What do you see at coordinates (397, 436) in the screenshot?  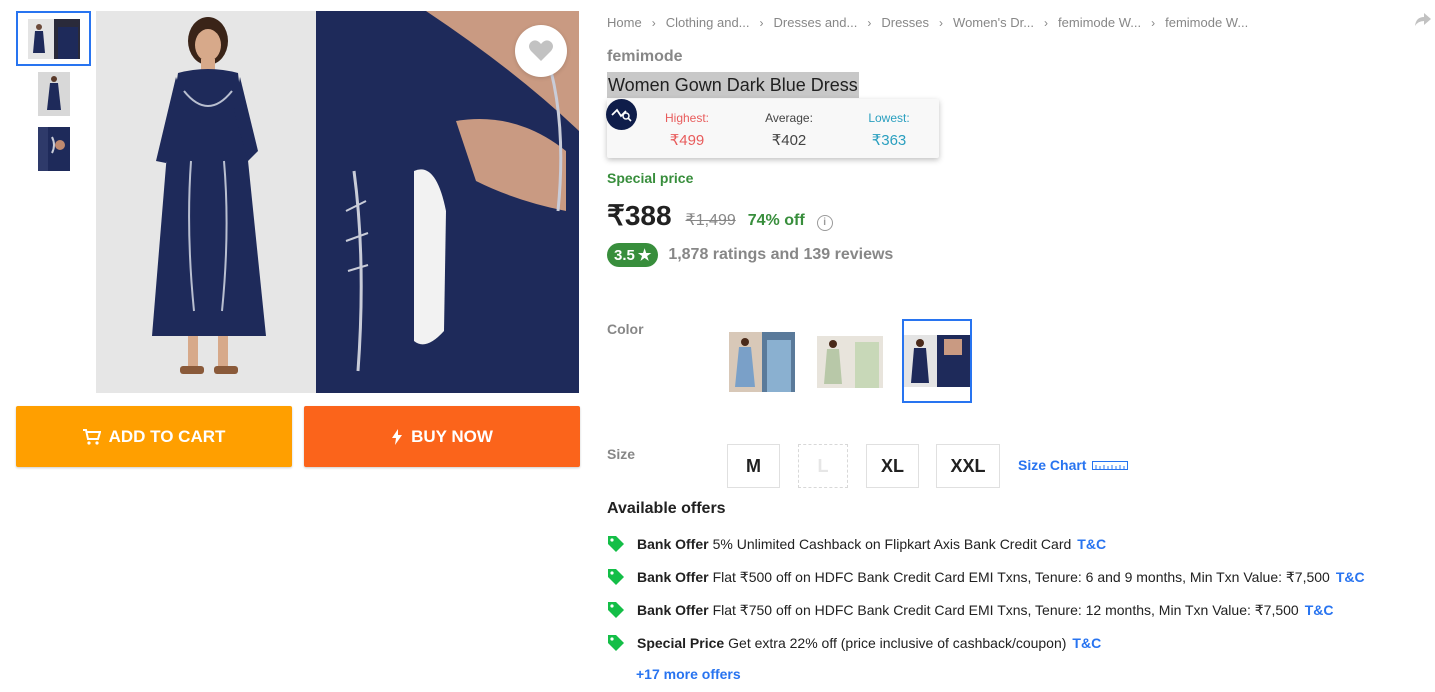 I see `lightning-icon` at bounding box center [397, 436].